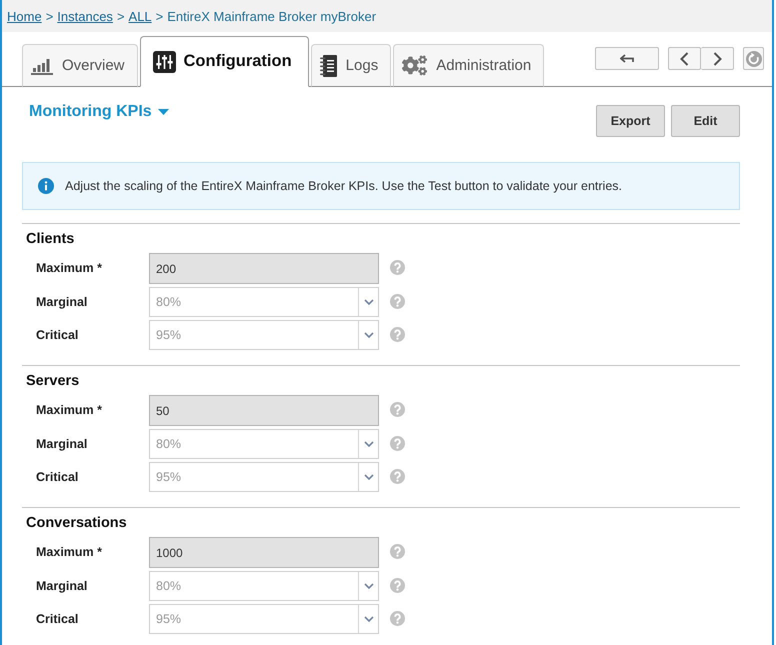 This screenshot has height=645, width=776. What do you see at coordinates (52, 381) in the screenshot?
I see `section-heading: Servers` at bounding box center [52, 381].